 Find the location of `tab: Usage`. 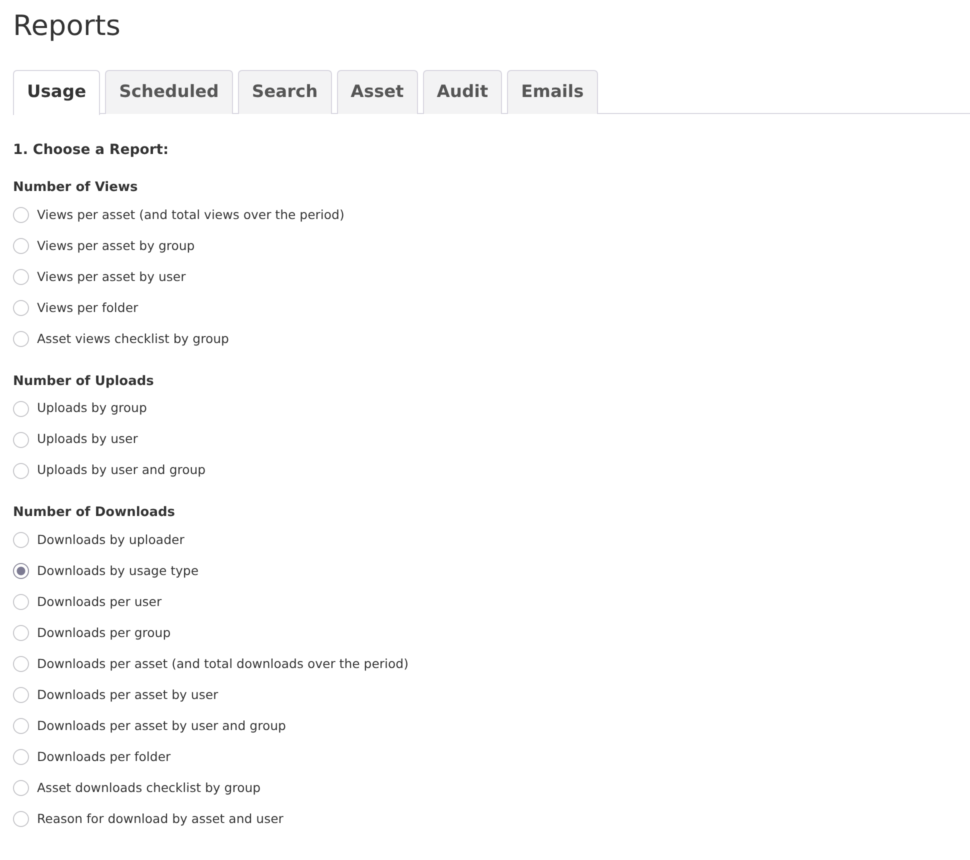

tab: Usage is located at coordinates (56, 92).